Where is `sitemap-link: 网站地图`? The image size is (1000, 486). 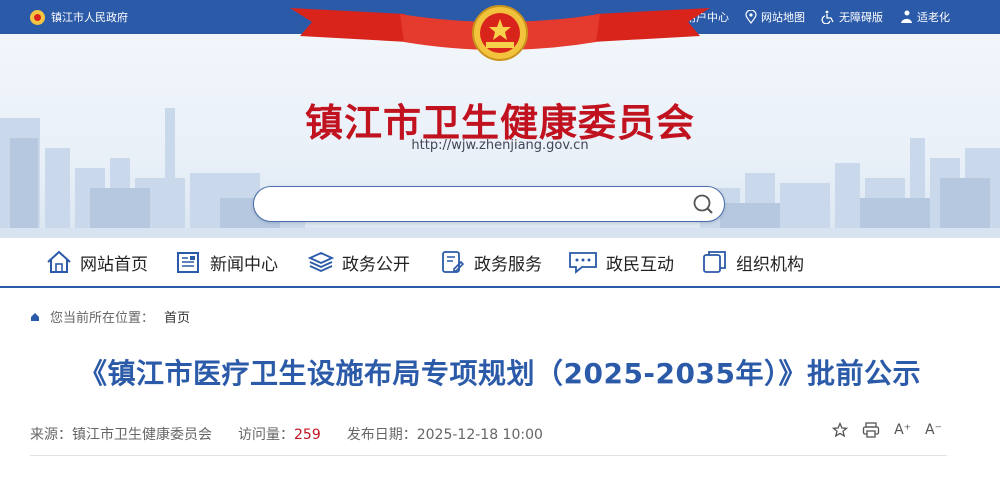 sitemap-link: 网站地图 is located at coordinates (775, 17).